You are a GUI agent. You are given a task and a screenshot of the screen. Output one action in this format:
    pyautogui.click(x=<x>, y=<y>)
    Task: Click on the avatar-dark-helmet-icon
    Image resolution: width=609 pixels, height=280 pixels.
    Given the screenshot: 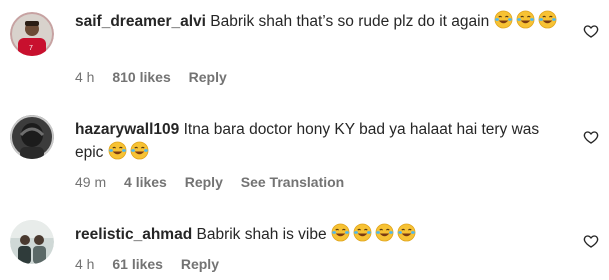 What is the action you would take?
    pyautogui.click(x=32, y=137)
    